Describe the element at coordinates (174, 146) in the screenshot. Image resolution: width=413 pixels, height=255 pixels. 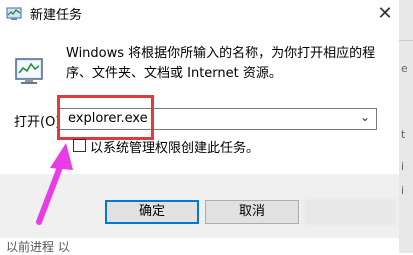
I see `admin-checkbox-label: 以系统管理权限创建此任务。` at that location.